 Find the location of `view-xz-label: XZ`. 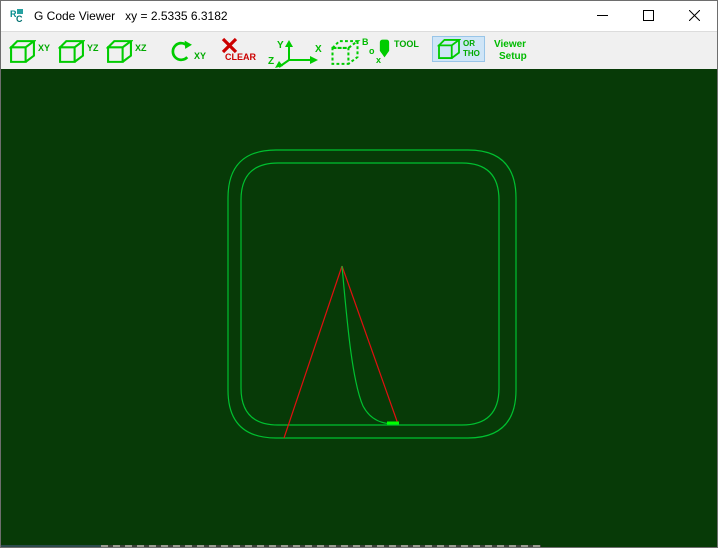

view-xz-label: XZ is located at coordinates (141, 48).